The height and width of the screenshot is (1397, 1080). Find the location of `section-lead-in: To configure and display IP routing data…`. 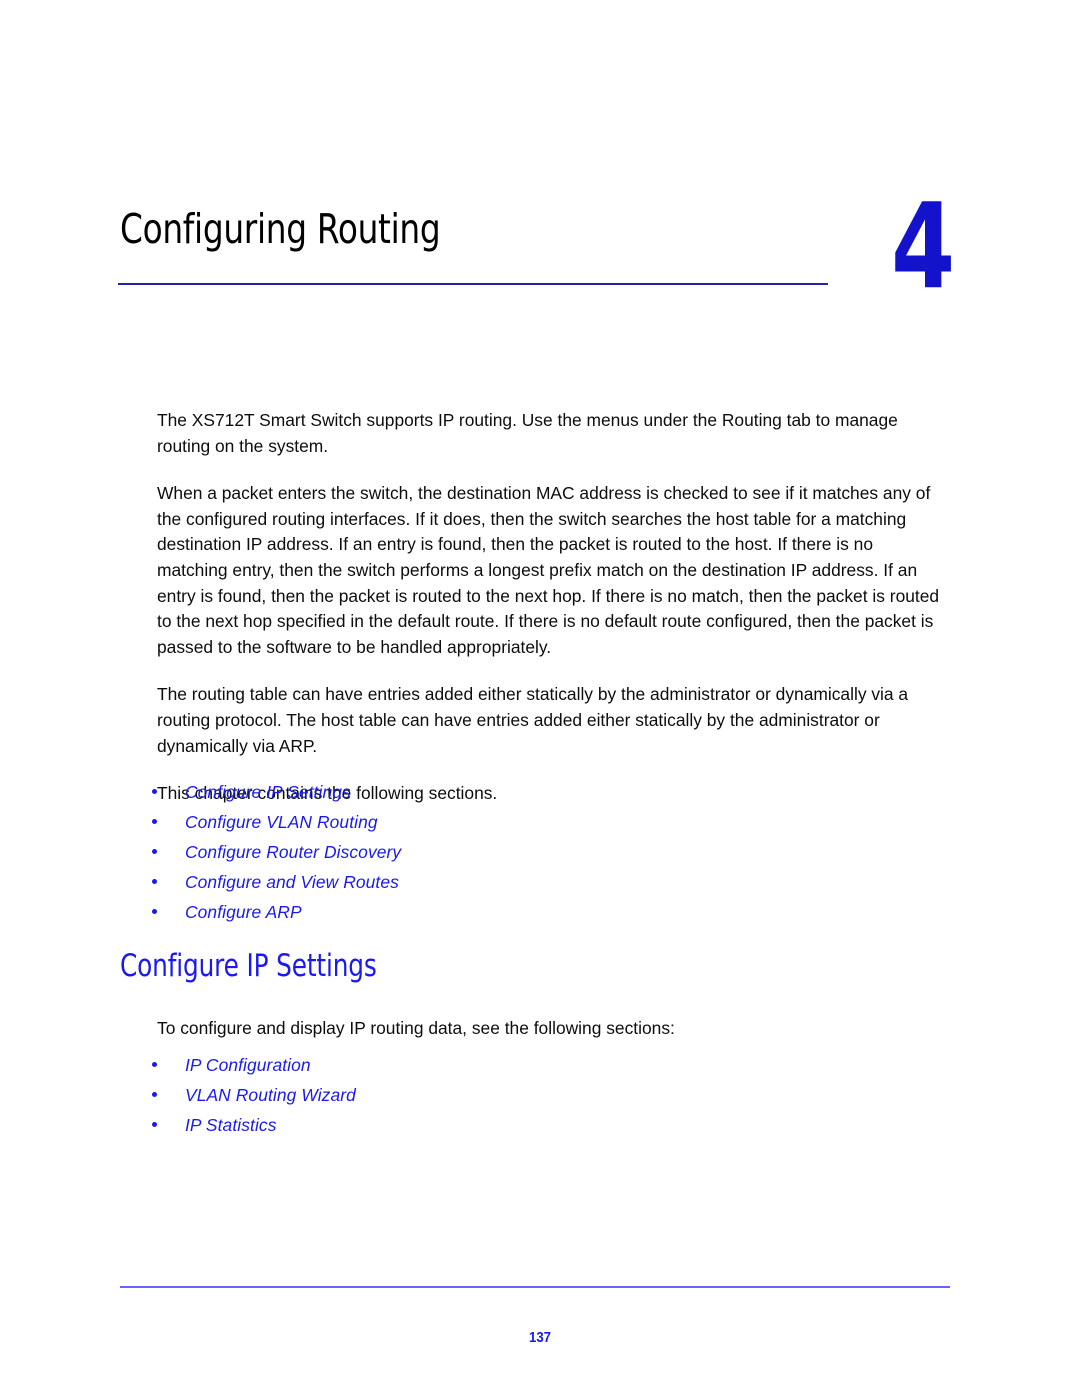

section-lead-in: To configure and display IP routing data… is located at coordinates (416, 1028).